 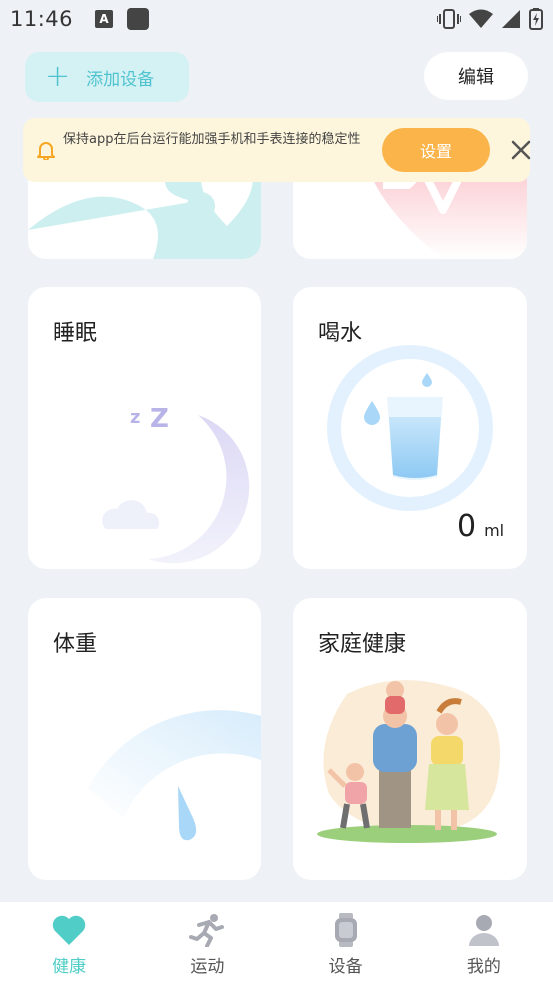 I want to click on weight-card: 体重, so click(x=144, y=739).